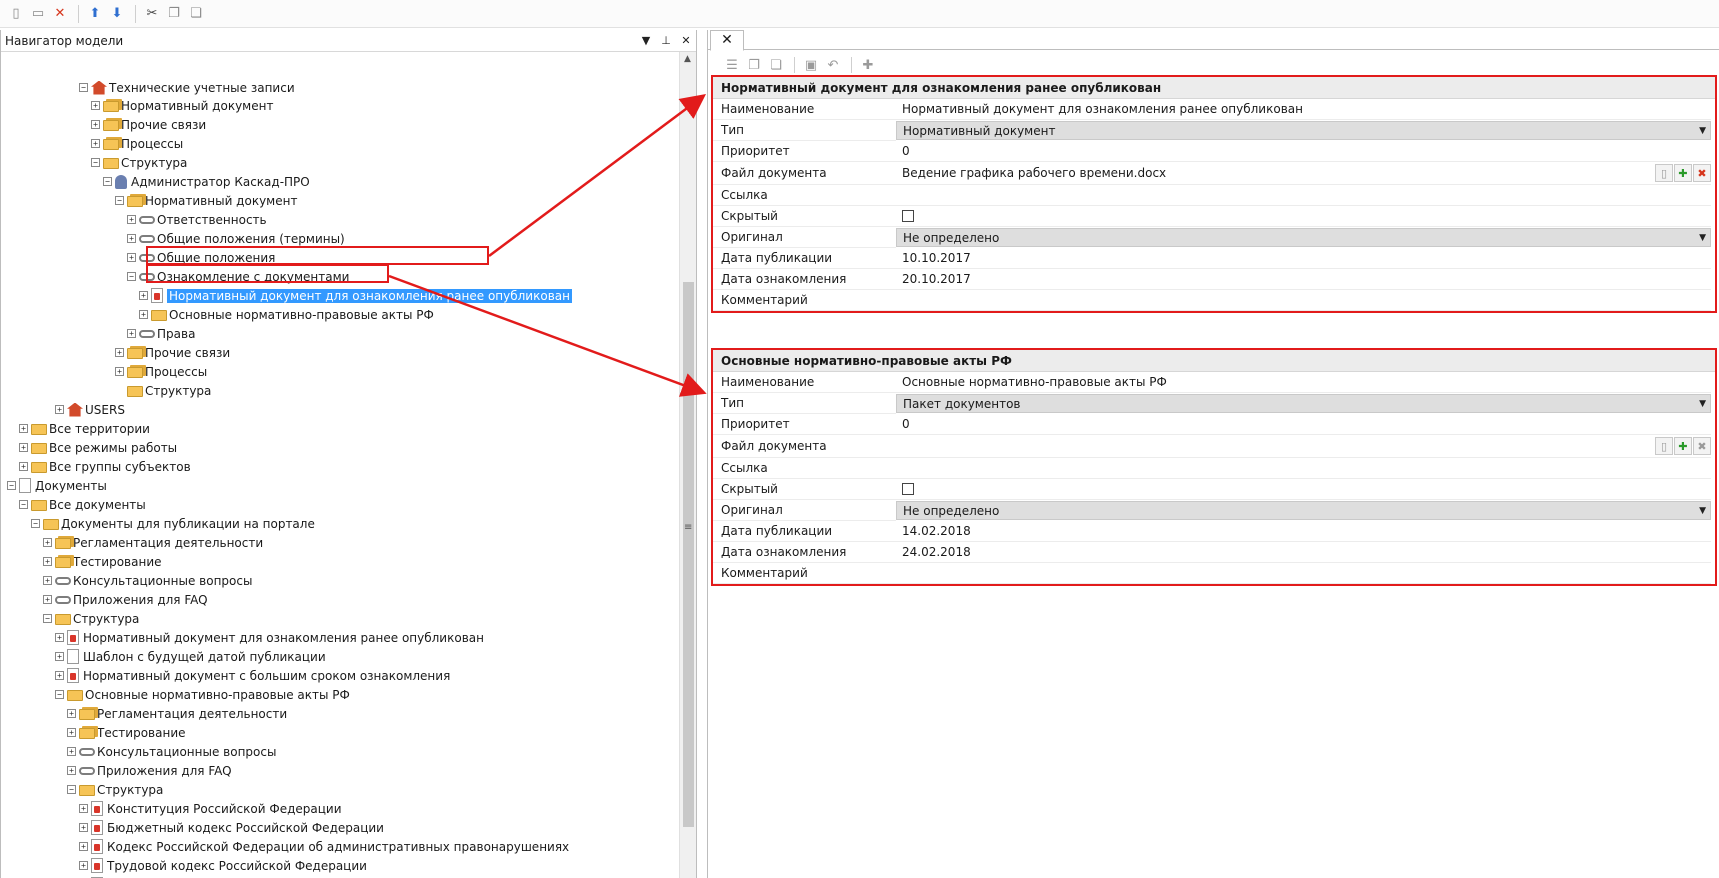  What do you see at coordinates (666, 40) in the screenshot?
I see `pin-icon: ⊥` at bounding box center [666, 40].